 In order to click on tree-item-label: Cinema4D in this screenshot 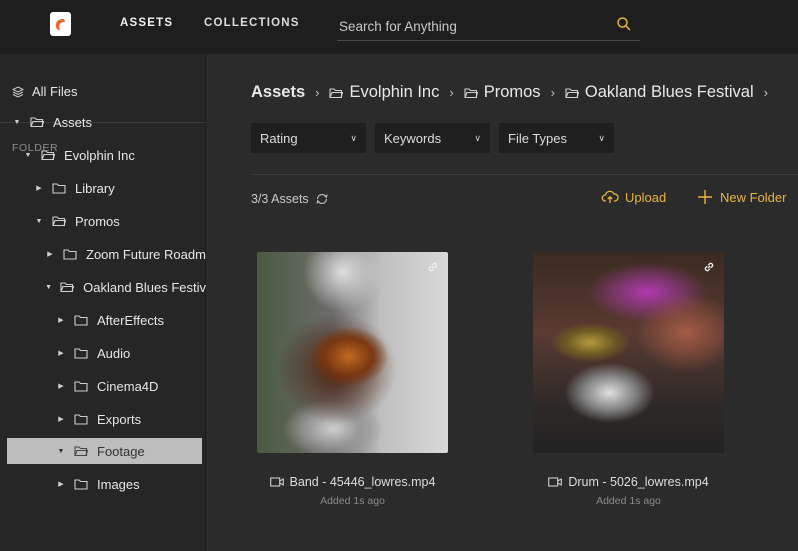, I will do `click(128, 386)`.